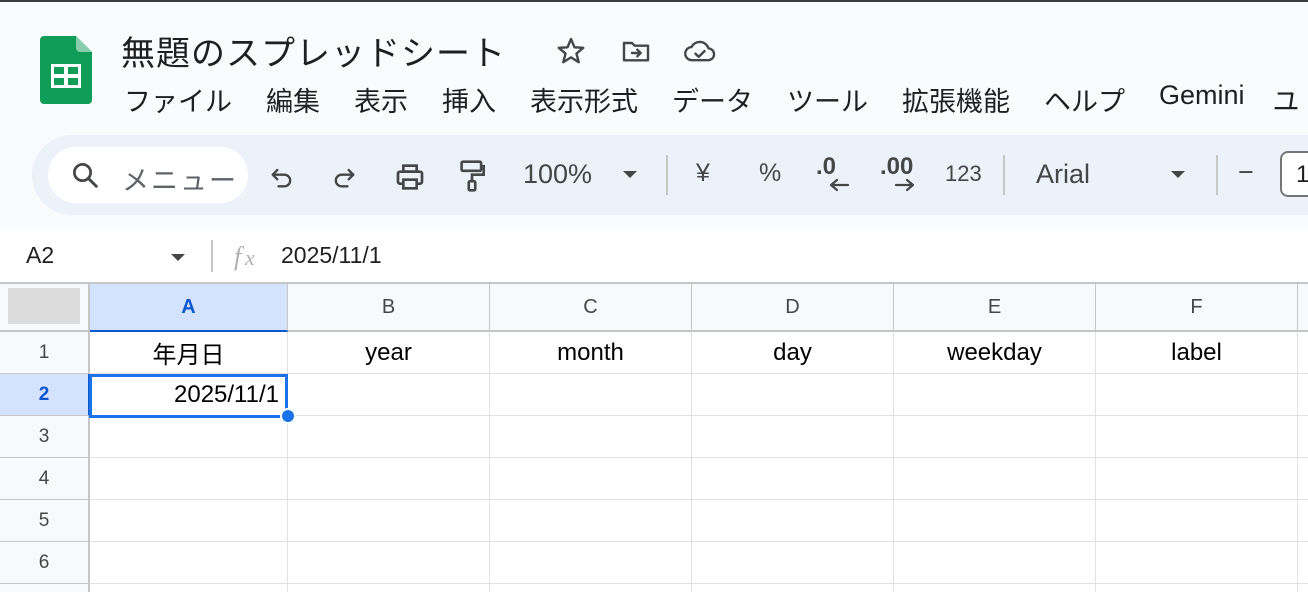 The width and height of the screenshot is (1308, 592). What do you see at coordinates (45, 479) in the screenshot?
I see `row-header-4: 4` at bounding box center [45, 479].